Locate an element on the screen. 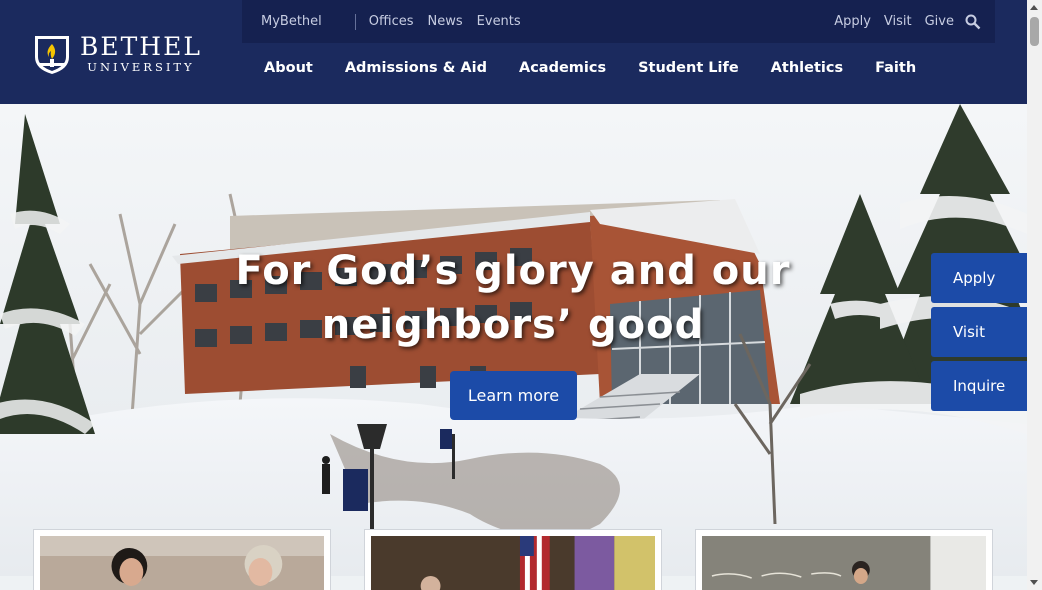 Image resolution: width=1042 pixels, height=590 pixels. logo-subtitle: UNIVERSITY is located at coordinates (141, 67).